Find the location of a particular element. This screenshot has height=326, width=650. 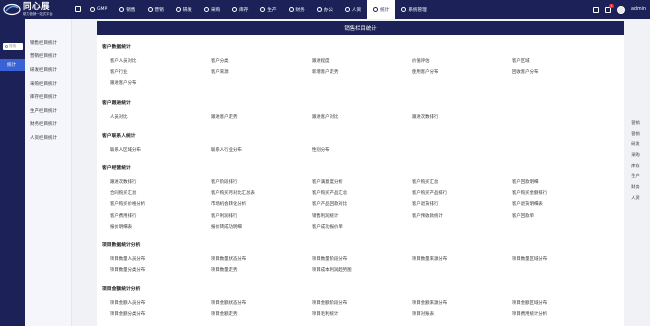

nav-item-8: 办公 is located at coordinates (325, 9).